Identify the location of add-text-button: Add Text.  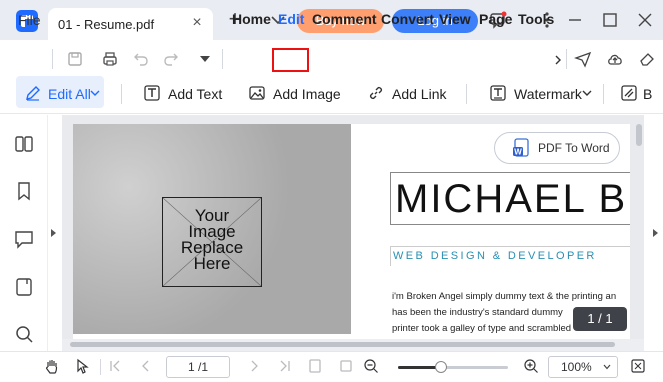
(195, 94).